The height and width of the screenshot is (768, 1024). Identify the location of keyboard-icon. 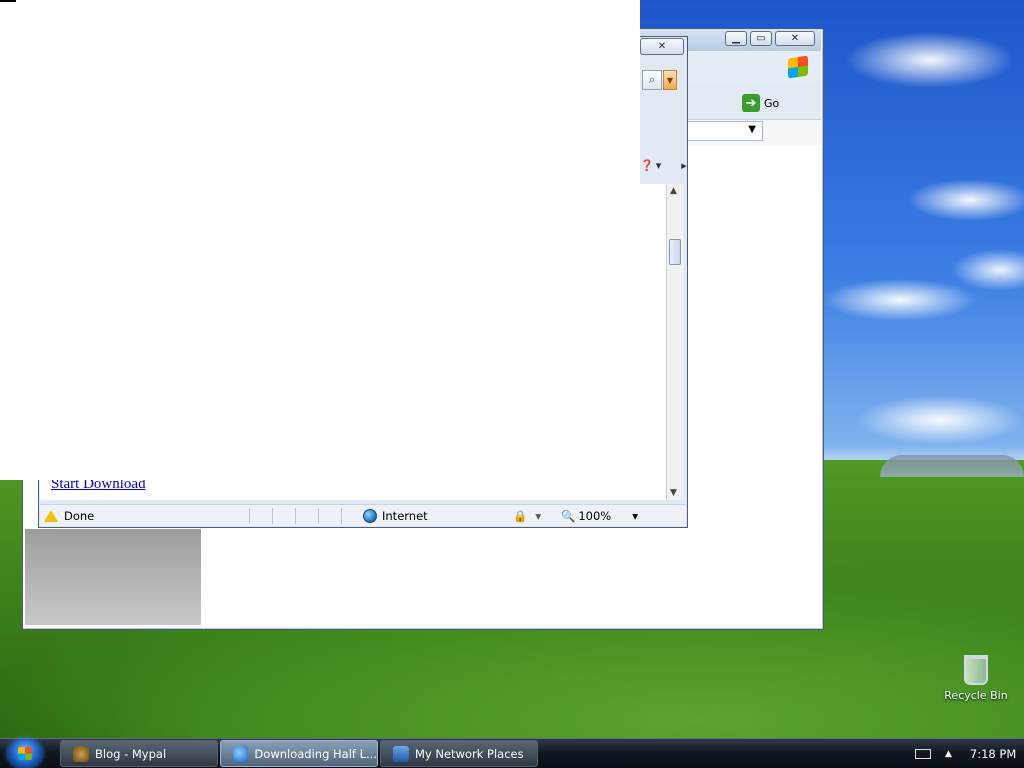
(923, 753).